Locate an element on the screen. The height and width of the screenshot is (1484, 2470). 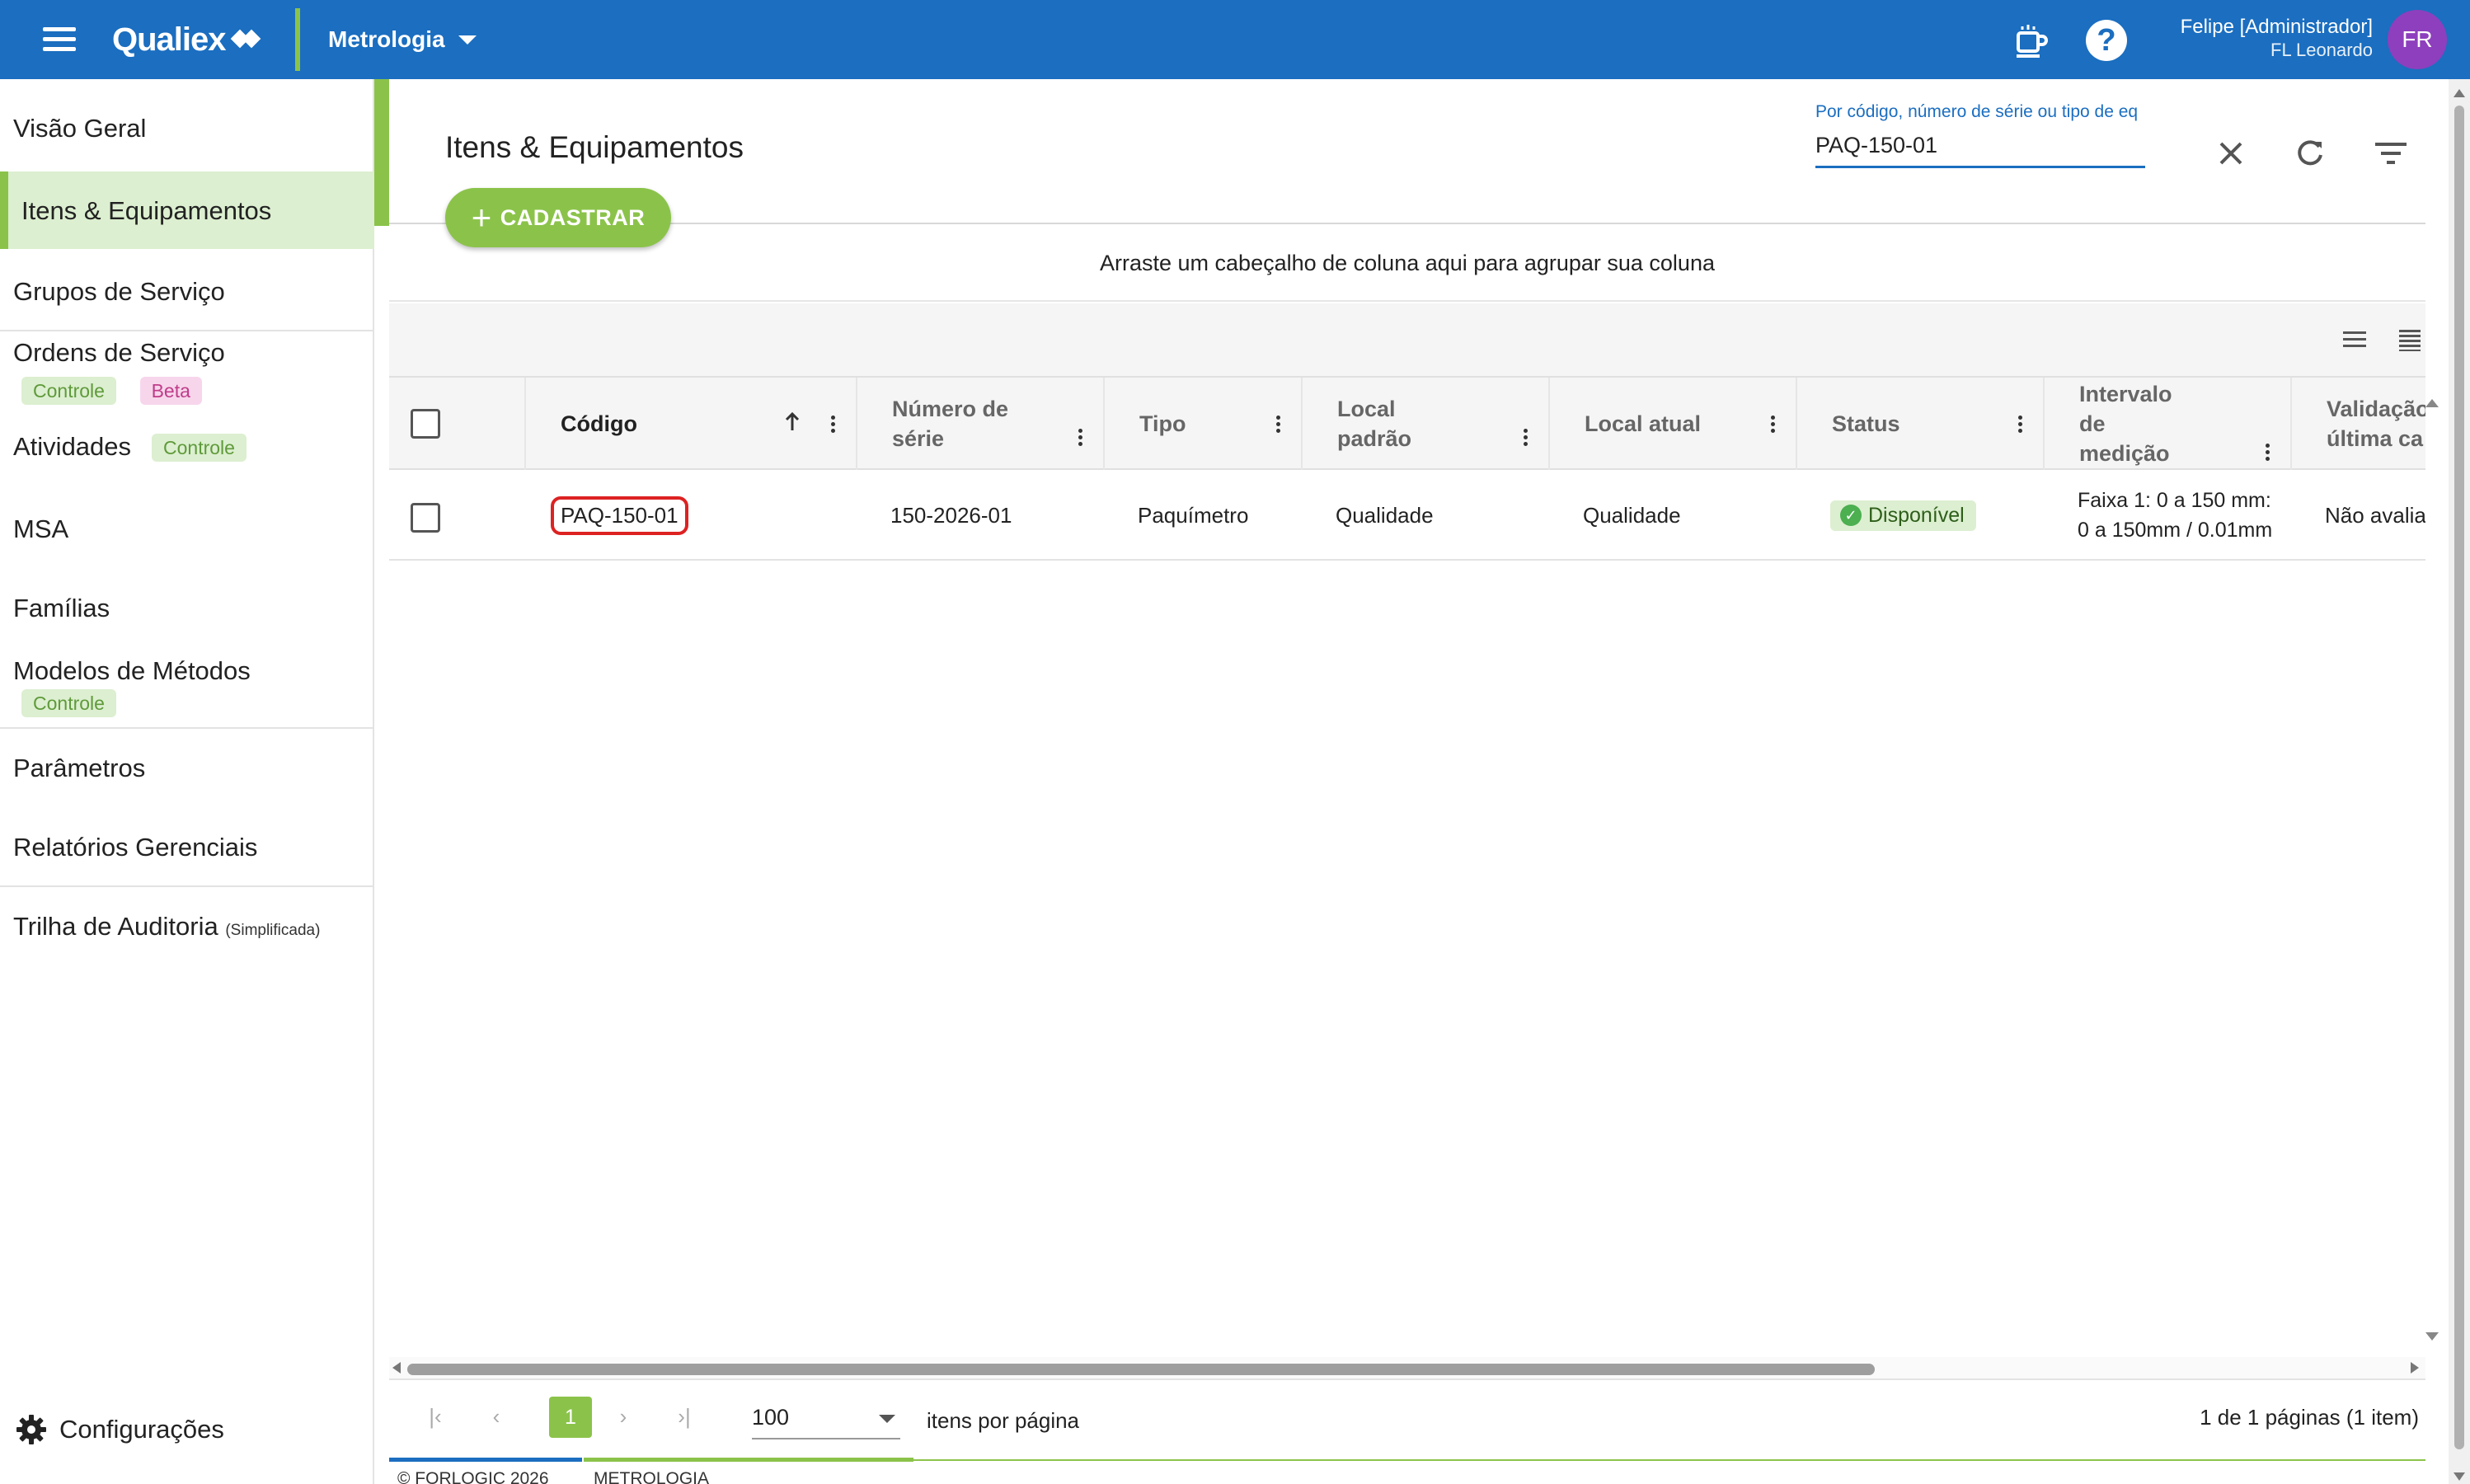
sidebar-item-msa: MSA is located at coordinates (187, 529).